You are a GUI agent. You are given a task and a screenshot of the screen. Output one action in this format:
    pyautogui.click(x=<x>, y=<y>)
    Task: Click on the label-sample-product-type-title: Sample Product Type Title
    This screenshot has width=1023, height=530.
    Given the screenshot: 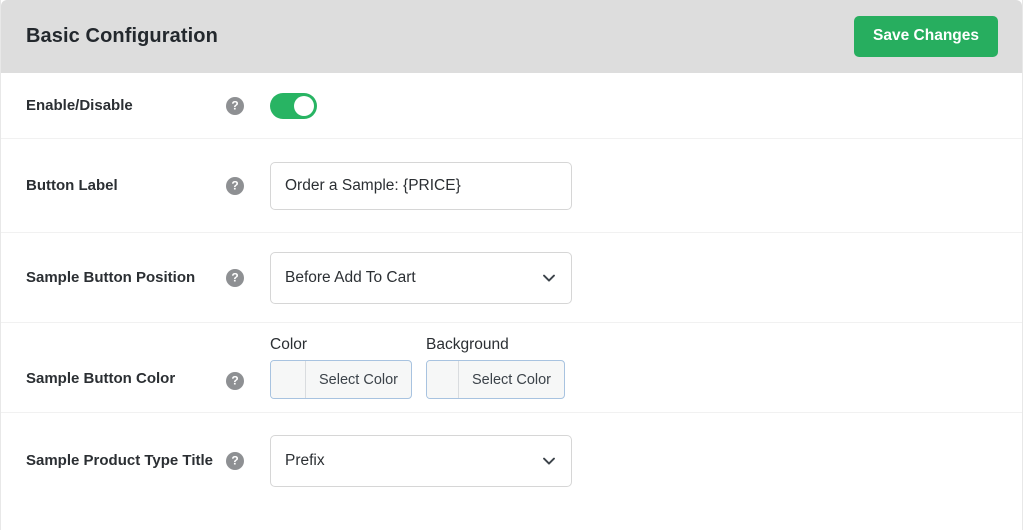 What is the action you would take?
    pyautogui.click(x=119, y=461)
    